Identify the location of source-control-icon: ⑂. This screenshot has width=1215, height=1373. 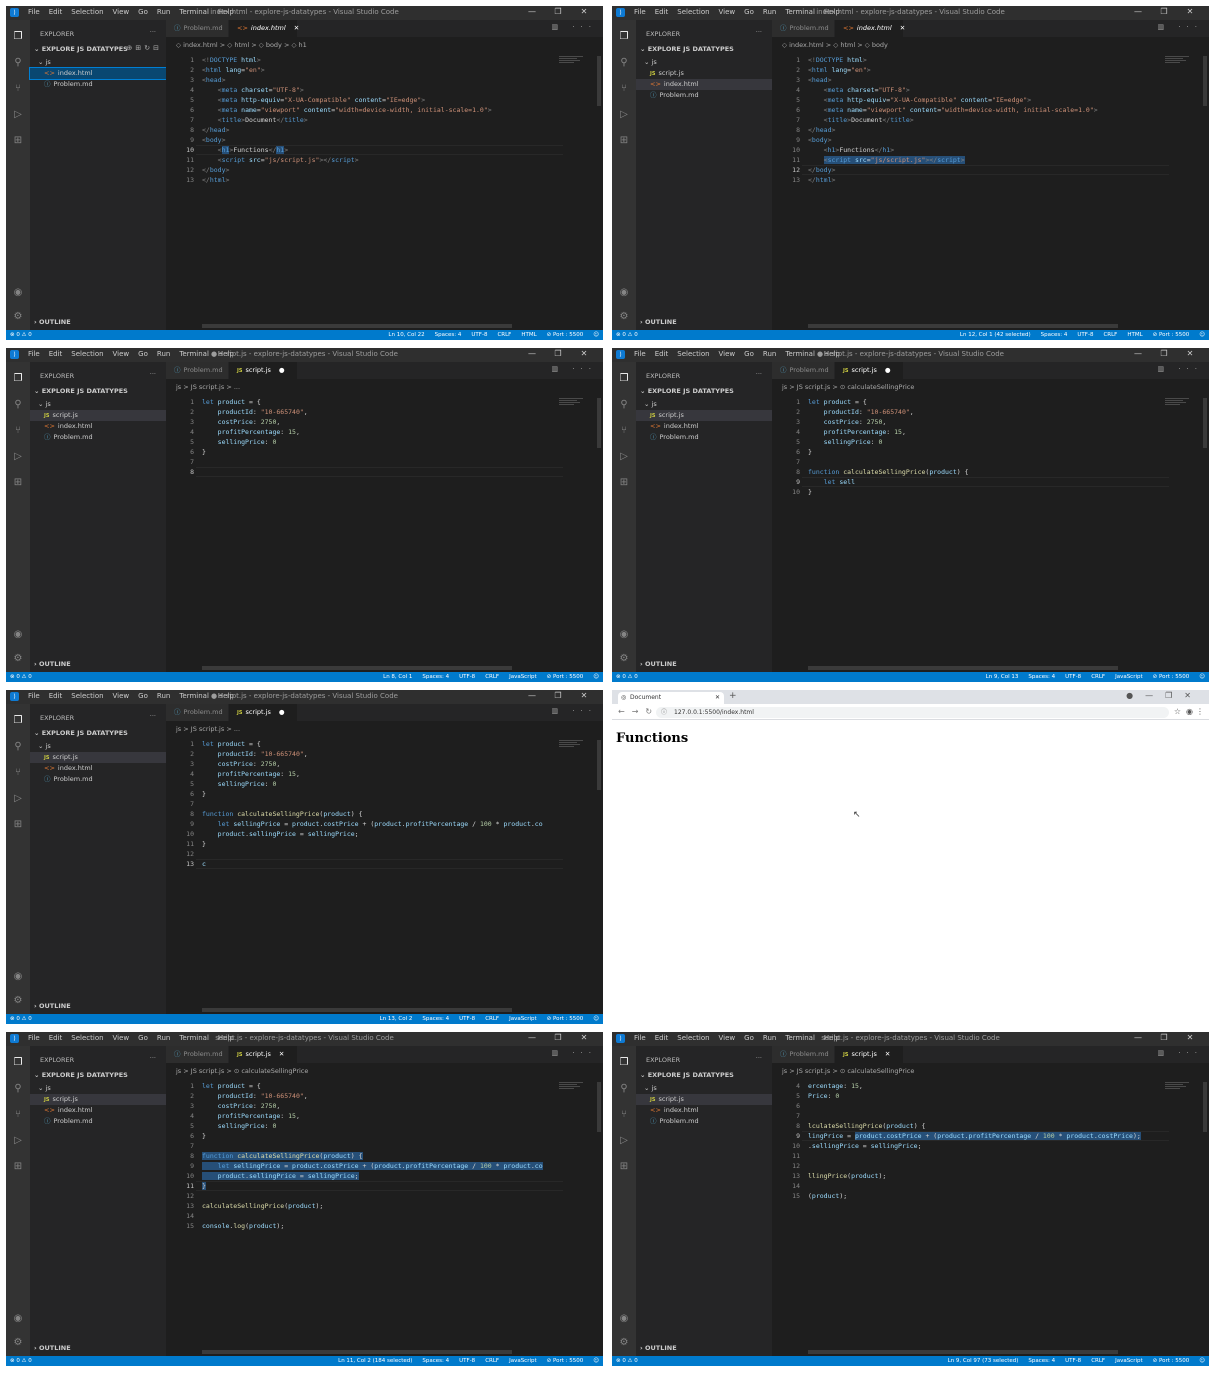
(624, 89).